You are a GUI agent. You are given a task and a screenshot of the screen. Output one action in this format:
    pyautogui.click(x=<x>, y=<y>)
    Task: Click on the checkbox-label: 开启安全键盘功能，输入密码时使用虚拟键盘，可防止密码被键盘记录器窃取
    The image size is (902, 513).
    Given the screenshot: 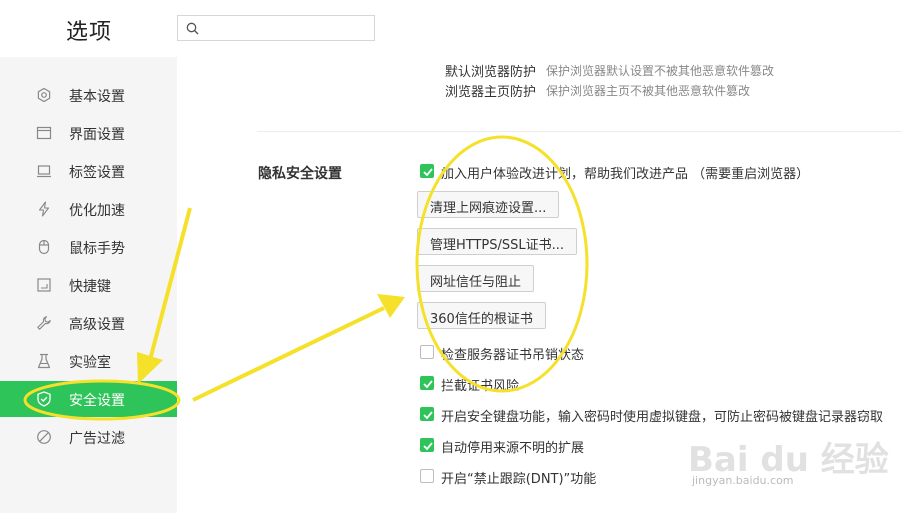 What is the action you would take?
    pyautogui.click(x=662, y=417)
    